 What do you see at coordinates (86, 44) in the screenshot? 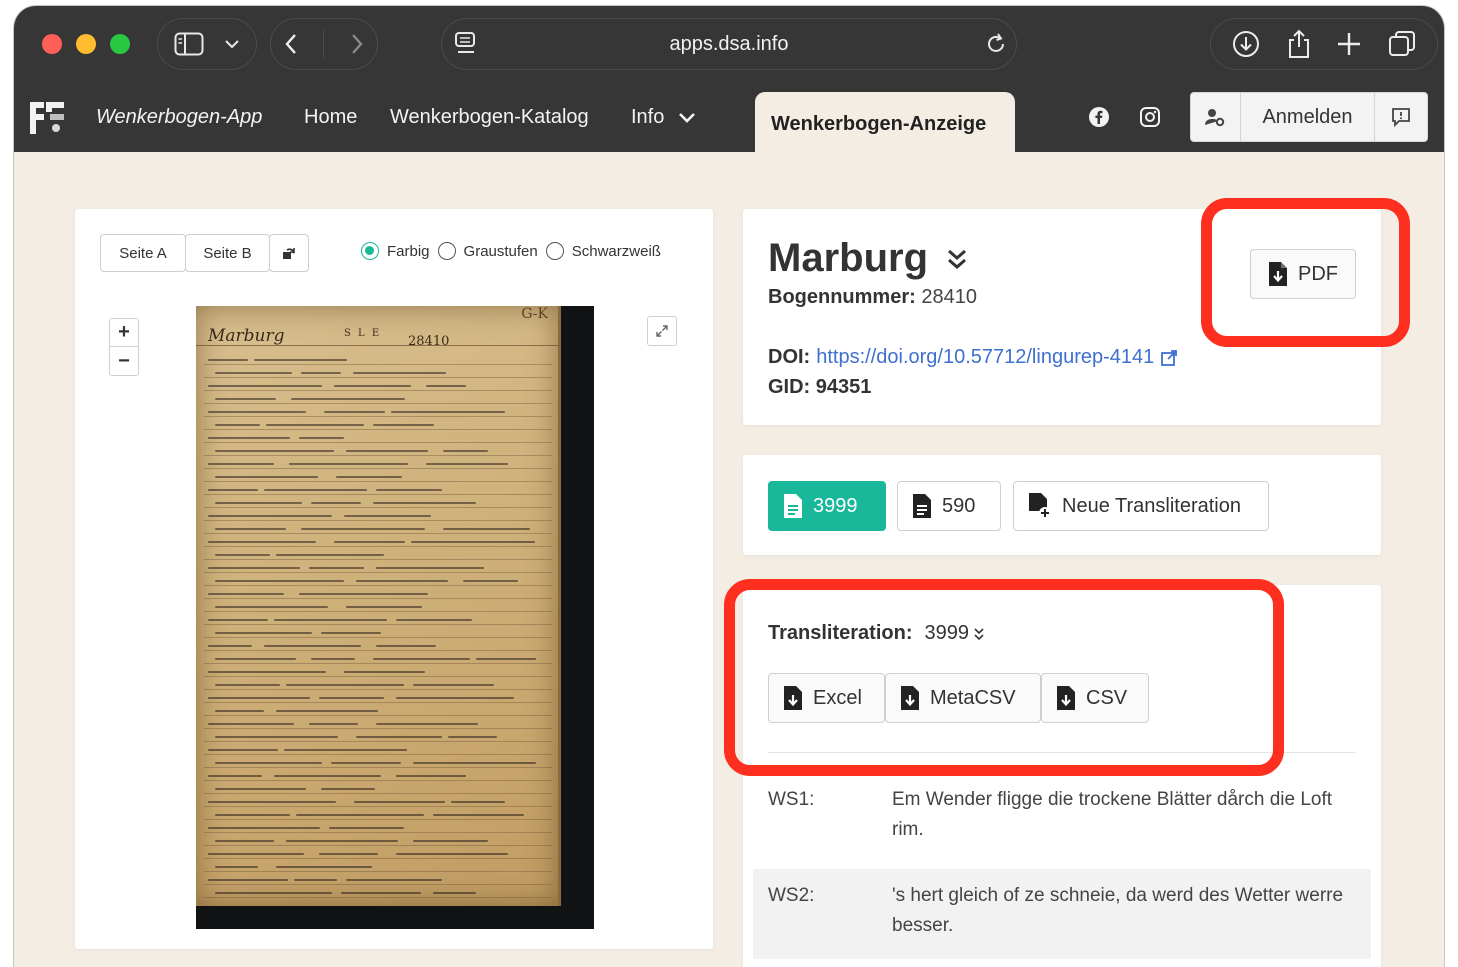
I see `minimize-window-button` at bounding box center [86, 44].